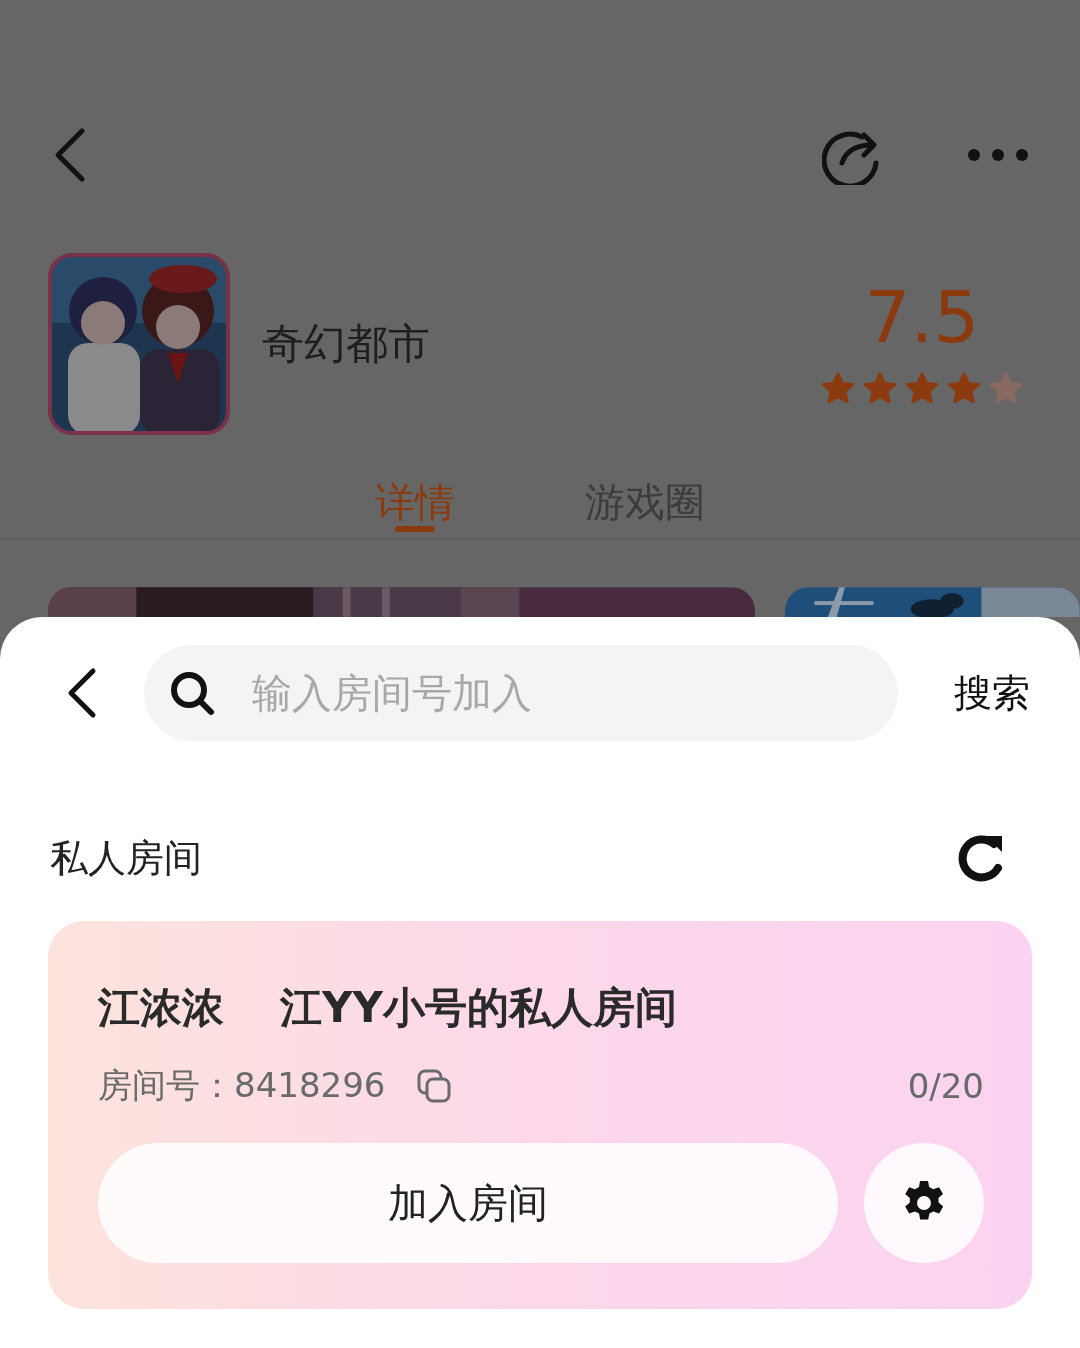 This screenshot has height=1348, width=1080. What do you see at coordinates (922, 317) in the screenshot?
I see `rating-score: 7.5` at bounding box center [922, 317].